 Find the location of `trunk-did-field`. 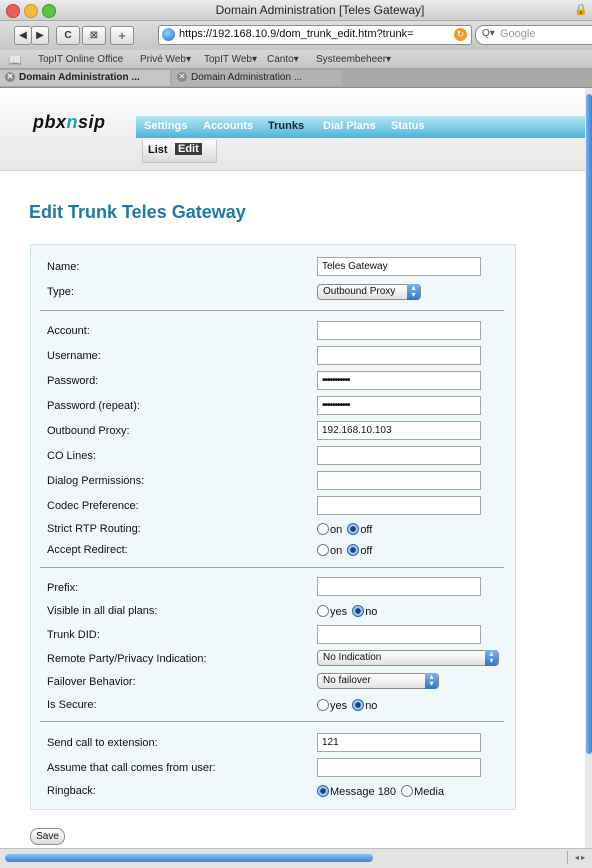

trunk-did-field is located at coordinates (399, 634).